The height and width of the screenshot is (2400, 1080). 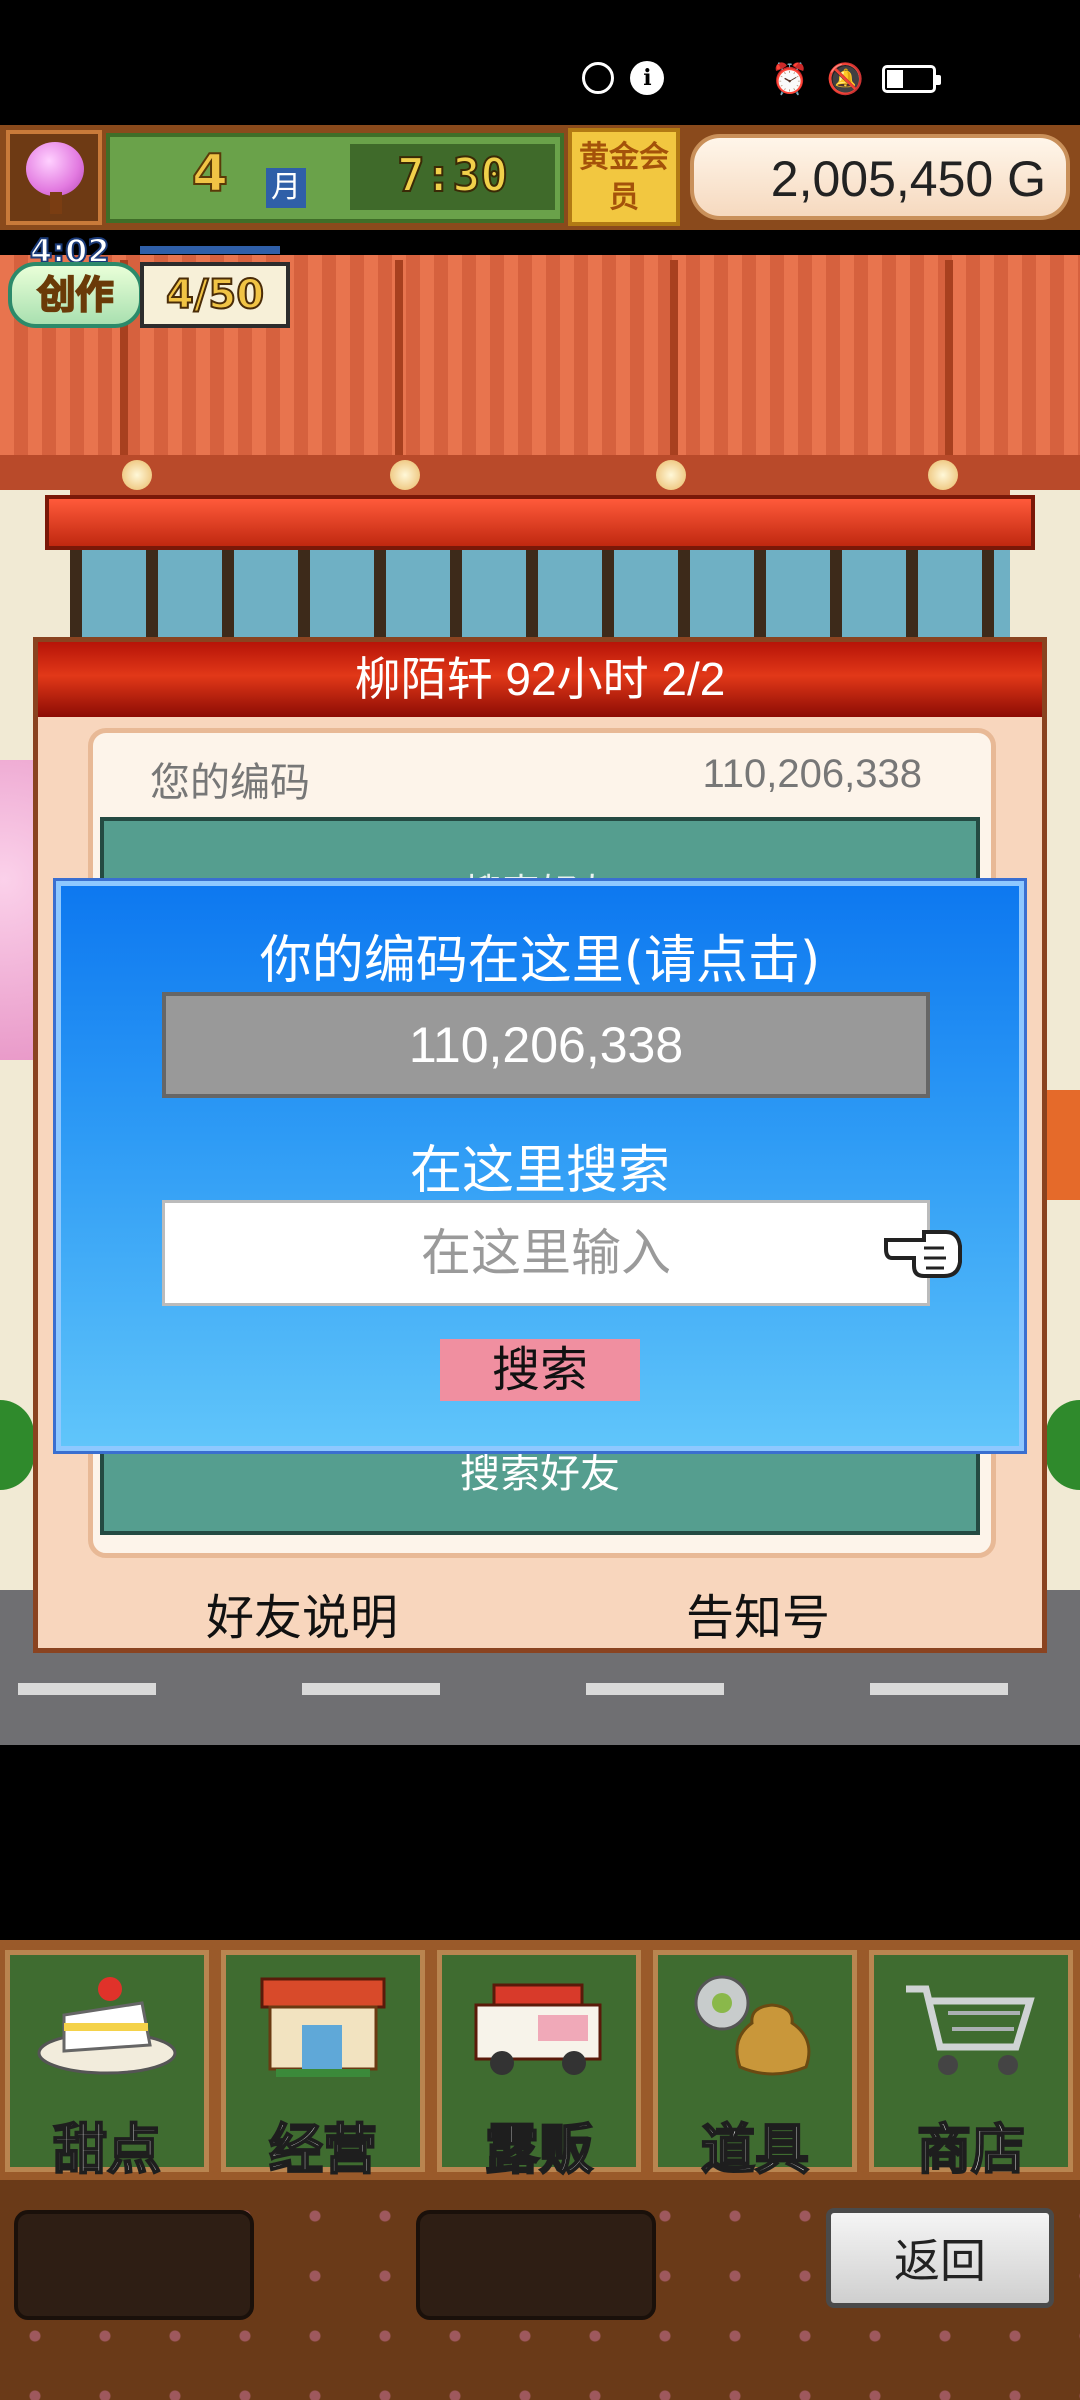 What do you see at coordinates (790, 79) in the screenshot?
I see `alarm-icon: ⏰` at bounding box center [790, 79].